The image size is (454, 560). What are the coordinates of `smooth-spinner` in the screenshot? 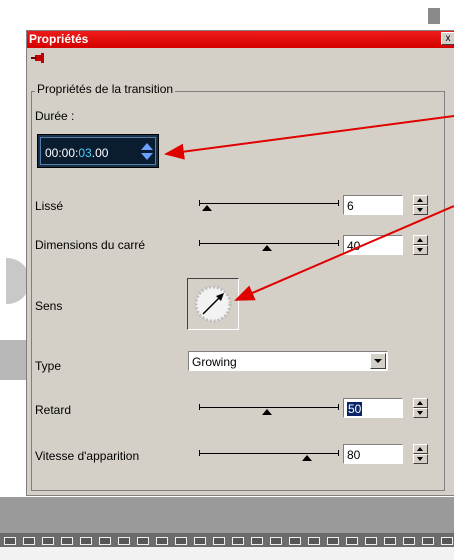 It's located at (420, 205).